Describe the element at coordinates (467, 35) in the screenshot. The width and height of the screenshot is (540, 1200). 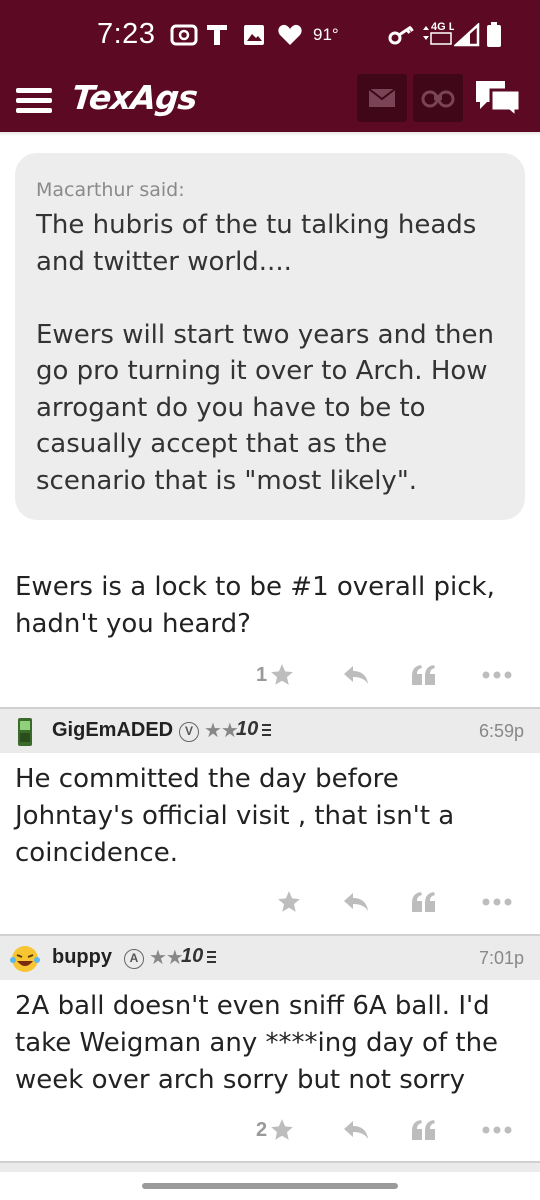
I see `signal-icon` at that location.